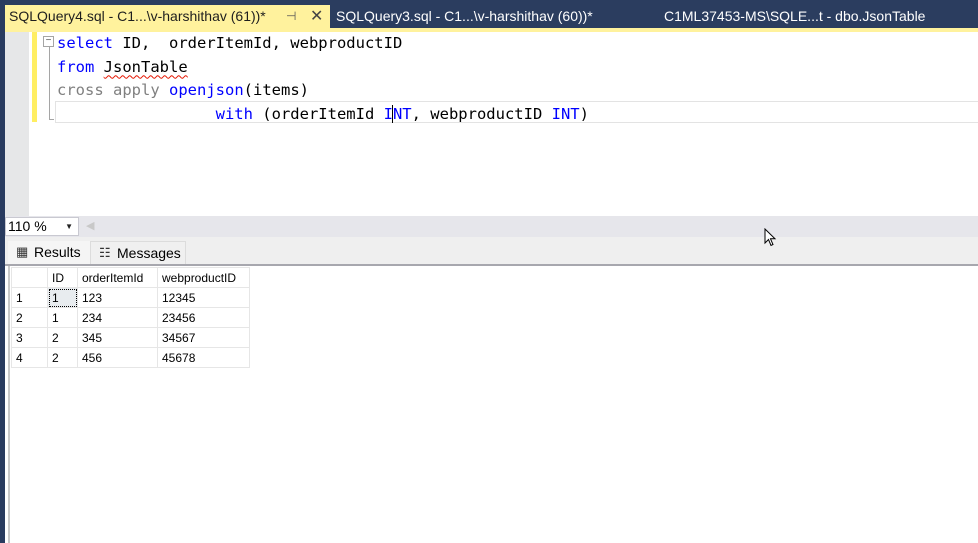 The width and height of the screenshot is (978, 543). Describe the element at coordinates (117, 277) in the screenshot. I see `column-header-orderitemid: orderItemId` at that location.